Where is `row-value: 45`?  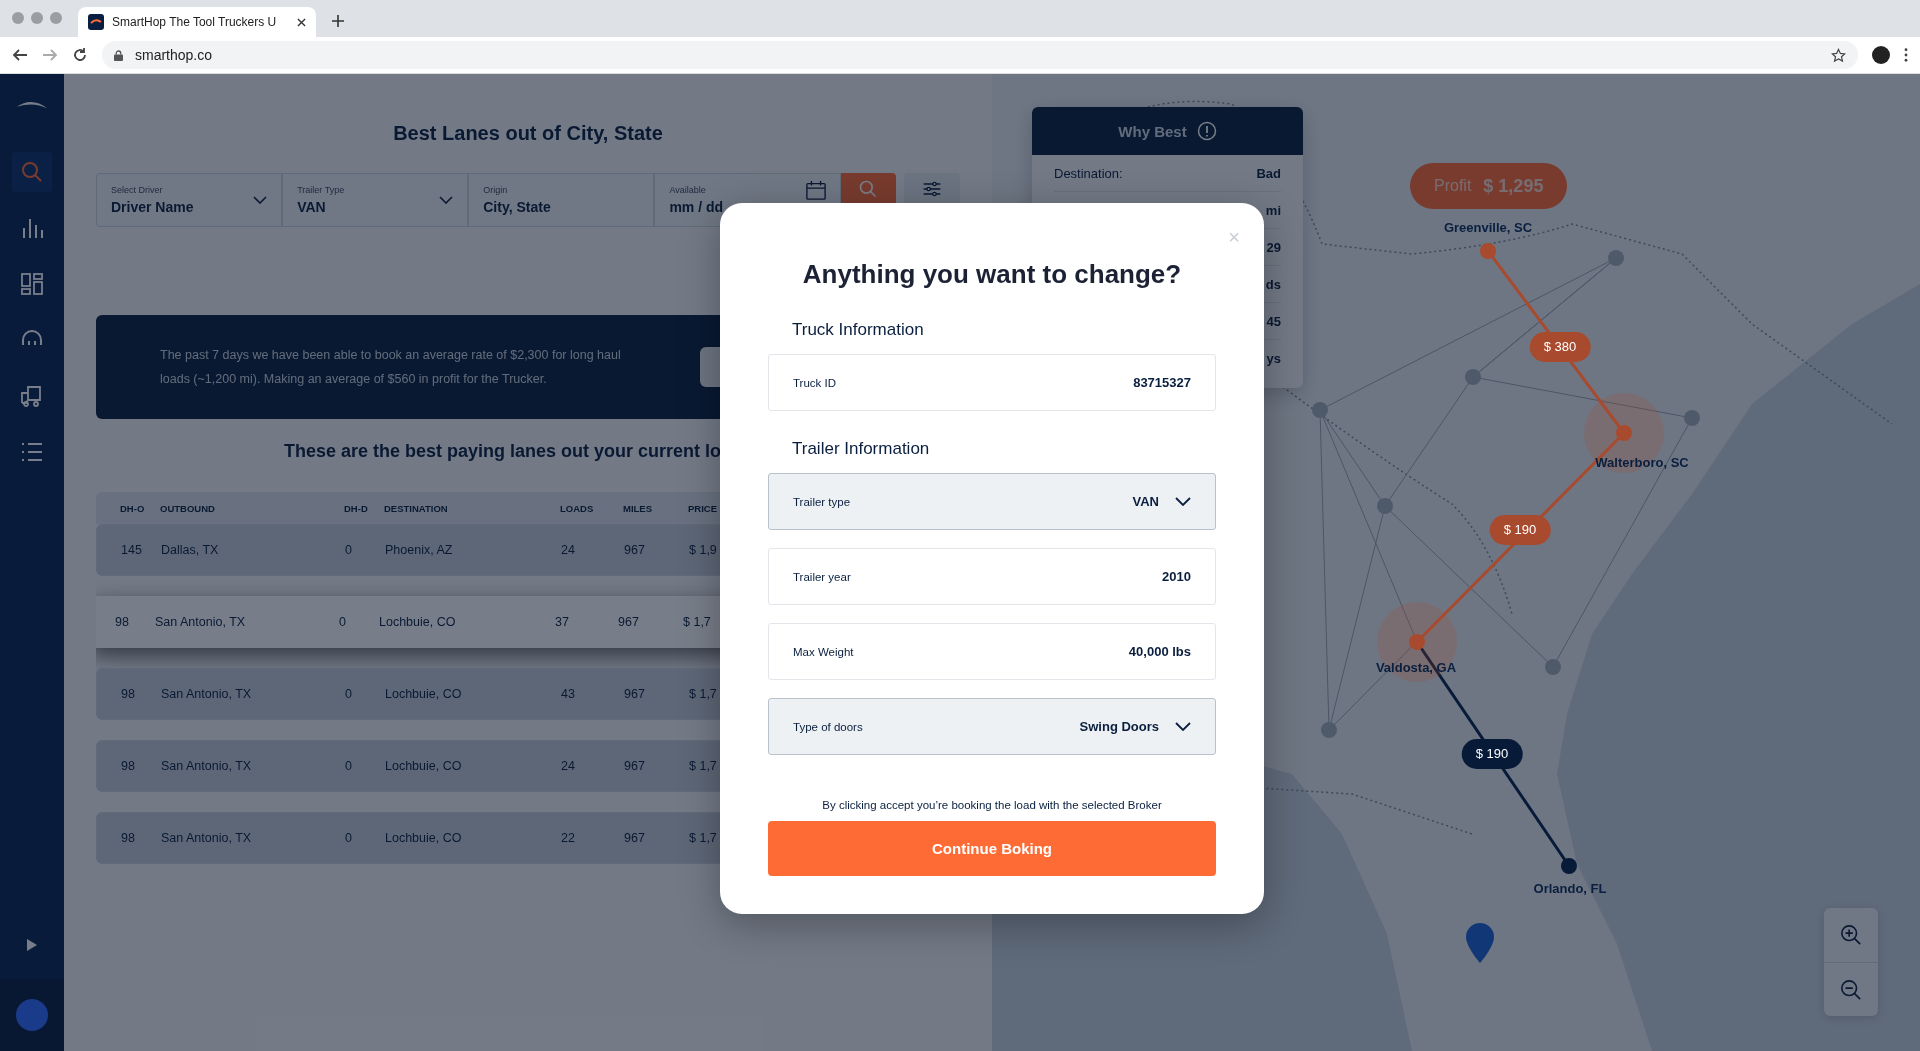
row-value: 45 is located at coordinates (1273, 321).